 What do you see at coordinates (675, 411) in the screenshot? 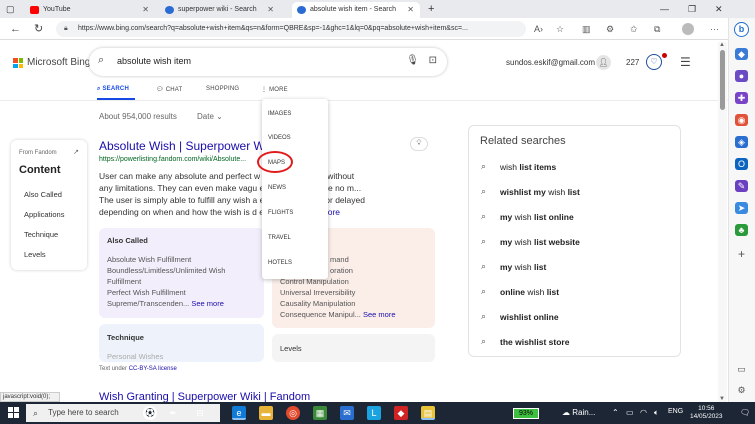
I see `language-indicator: ENG` at bounding box center [675, 411].